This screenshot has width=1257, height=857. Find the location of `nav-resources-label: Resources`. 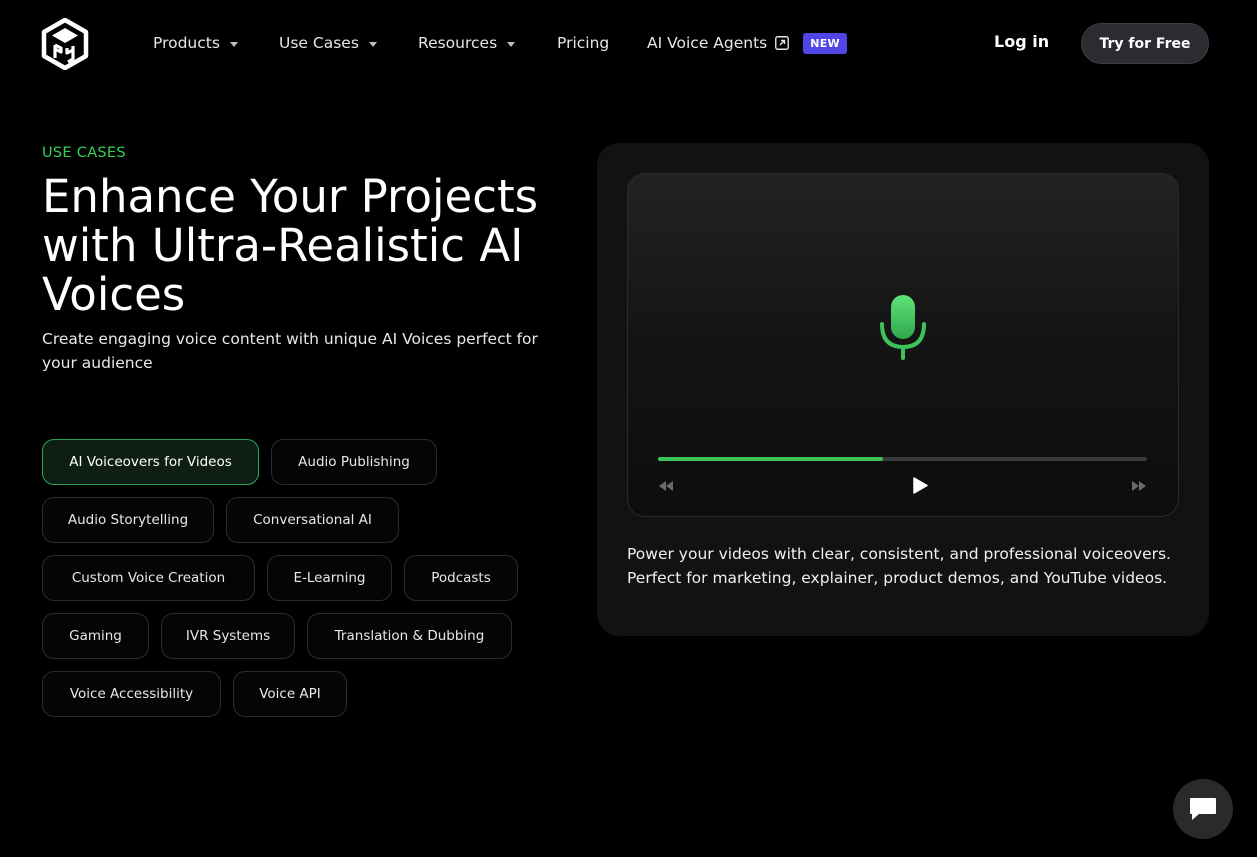

nav-resources-label: Resources is located at coordinates (458, 43).